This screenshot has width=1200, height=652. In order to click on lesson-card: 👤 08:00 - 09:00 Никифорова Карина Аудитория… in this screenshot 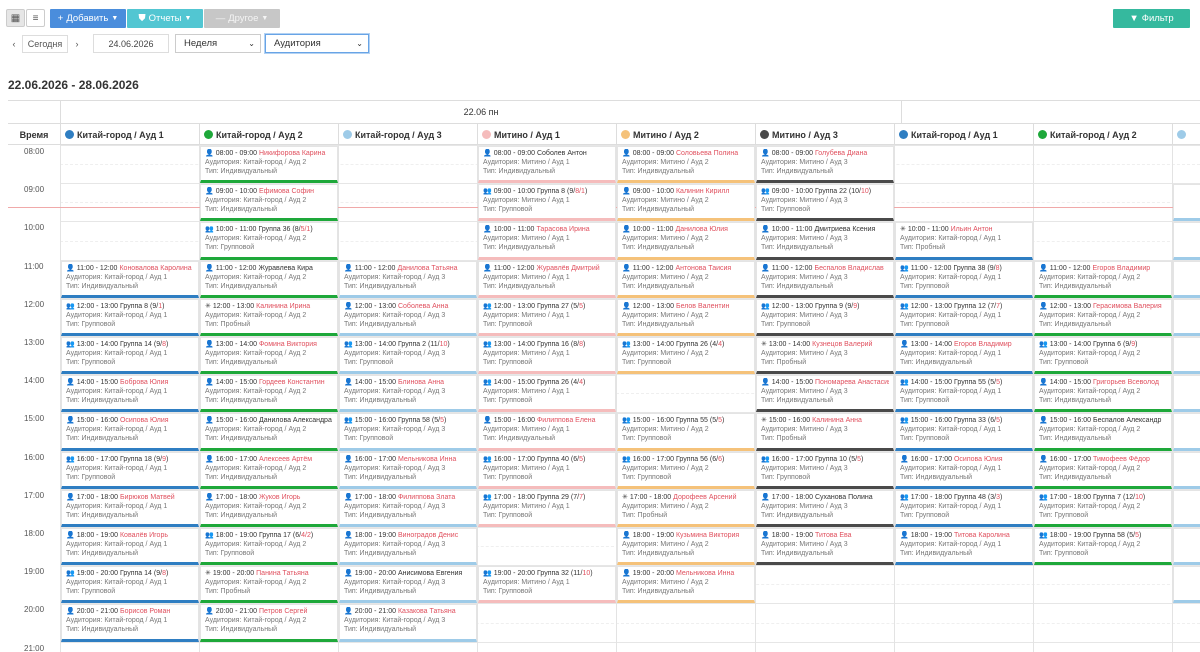, I will do `click(269, 165)`.